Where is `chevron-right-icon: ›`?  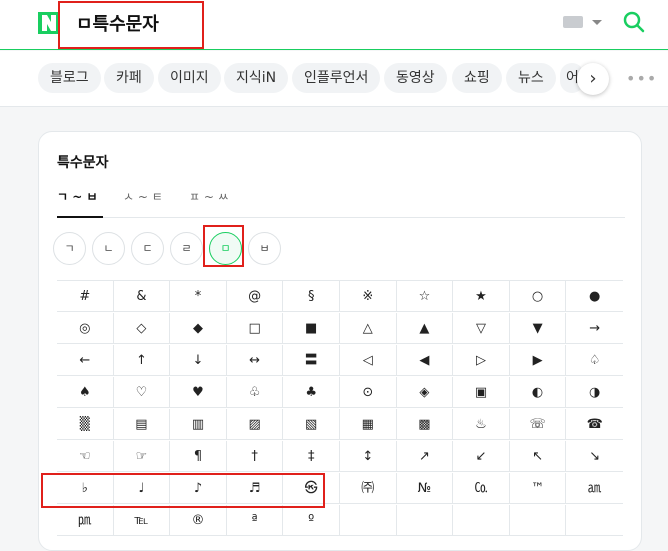
chevron-right-icon: › is located at coordinates (593, 79).